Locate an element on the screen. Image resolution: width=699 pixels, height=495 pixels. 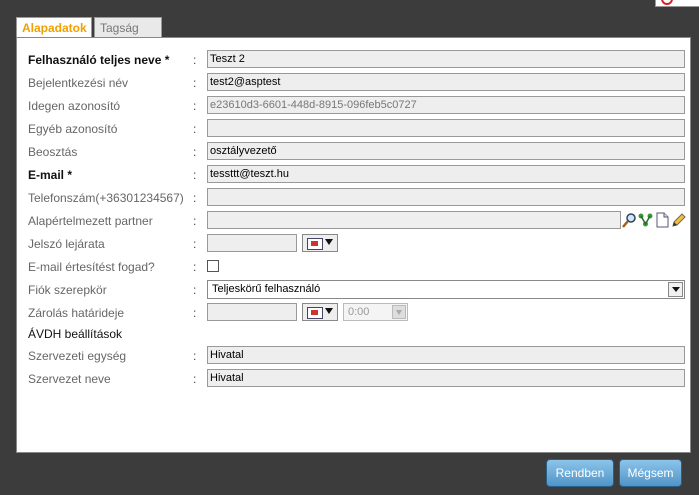
default-partner-row: Alapértelmezett partner : is located at coordinates (358, 221).